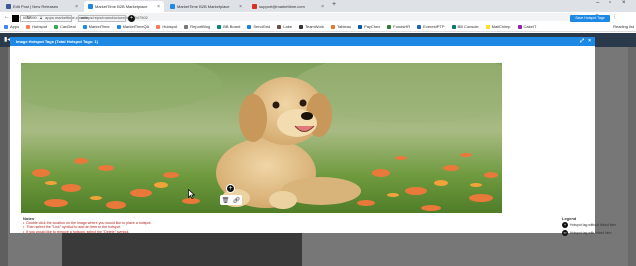 Image resolution: width=636 pixels, height=266 pixels. What do you see at coordinates (468, 26) in the screenshot?
I see `bookmark-label: Bill Console` at bounding box center [468, 26].